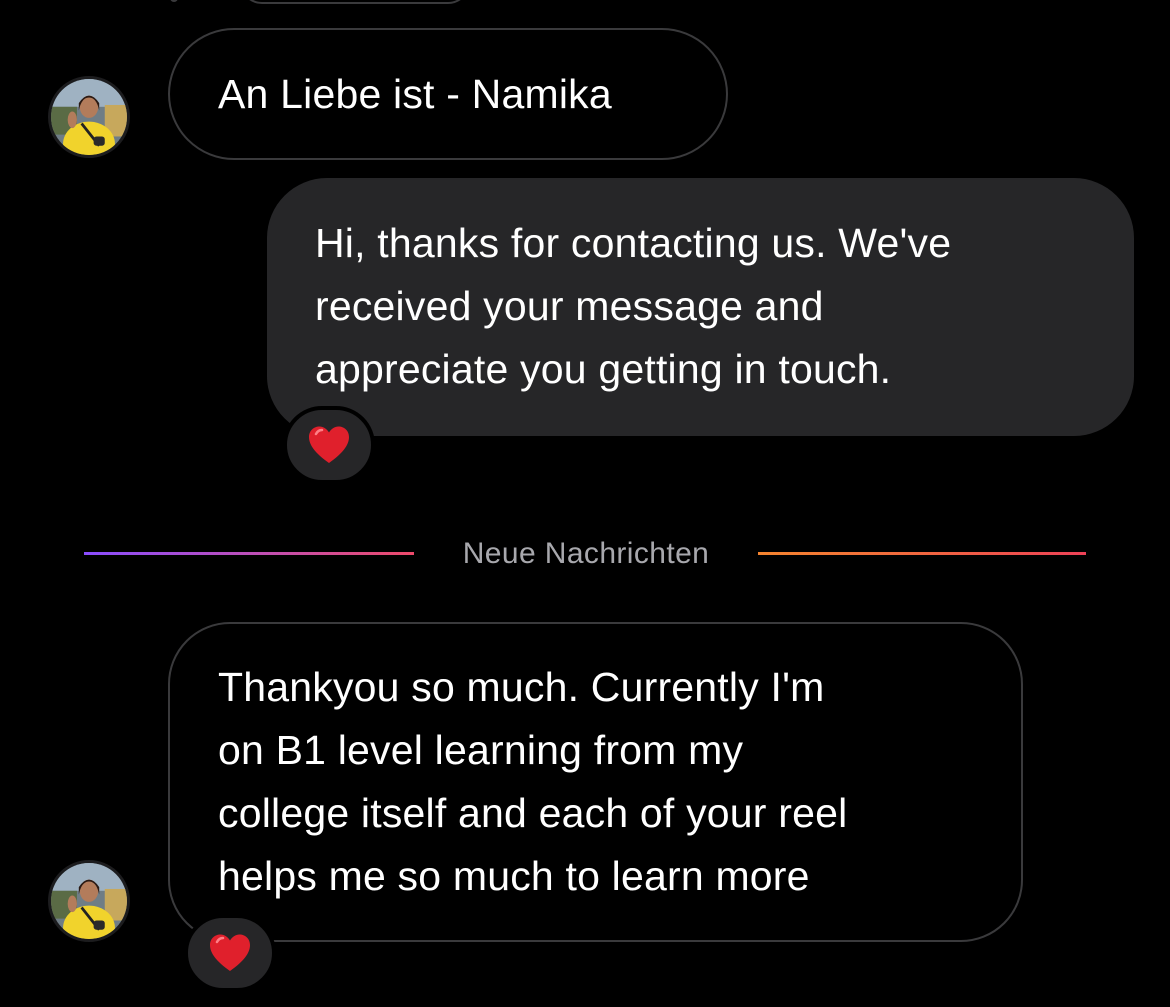 The height and width of the screenshot is (1007, 1170). I want to click on message-text-line: Thankyou so much. Currently I'm, so click(521, 687).